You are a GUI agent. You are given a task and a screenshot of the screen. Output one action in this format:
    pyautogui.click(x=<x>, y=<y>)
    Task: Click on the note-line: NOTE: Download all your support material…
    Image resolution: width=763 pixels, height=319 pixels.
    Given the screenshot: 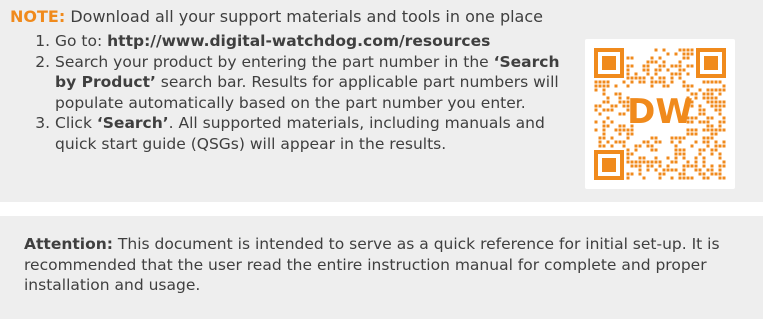 What is the action you would take?
    pyautogui.click(x=276, y=17)
    